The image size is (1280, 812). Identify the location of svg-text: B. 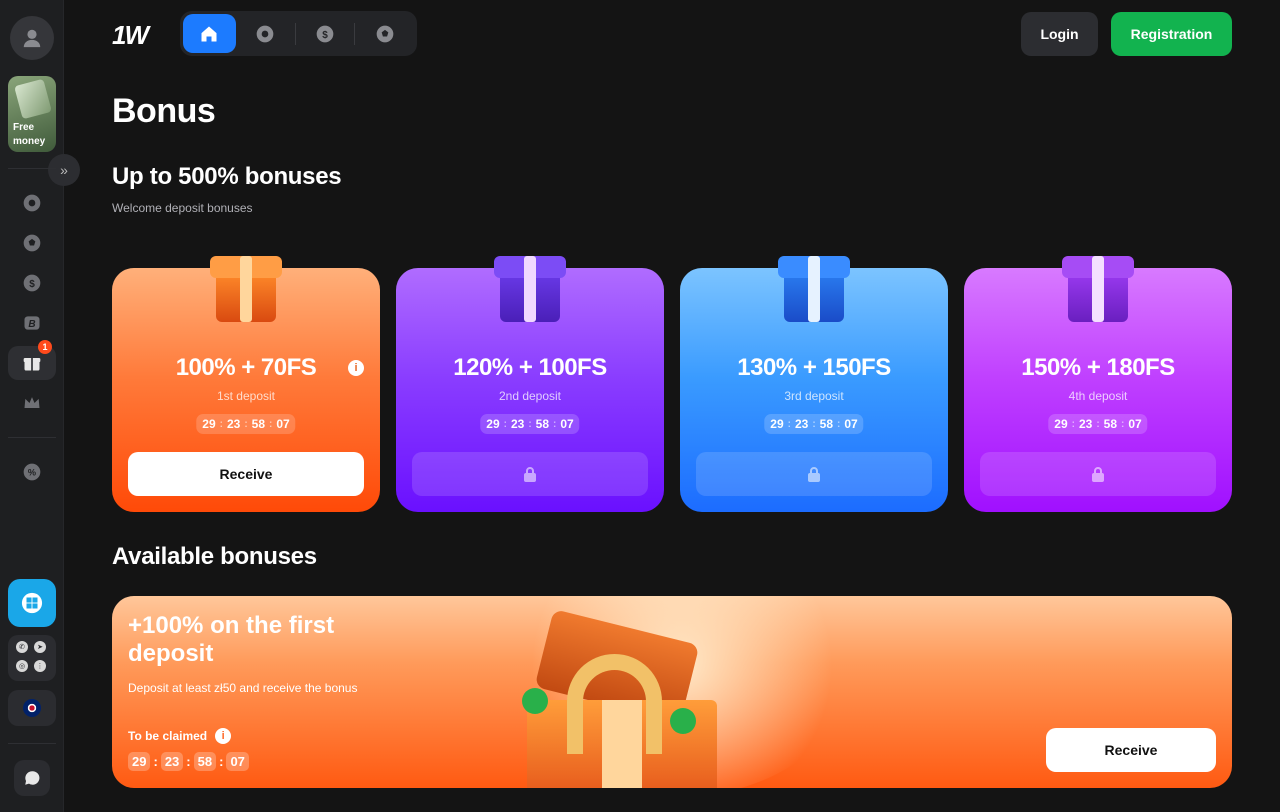
(31, 324).